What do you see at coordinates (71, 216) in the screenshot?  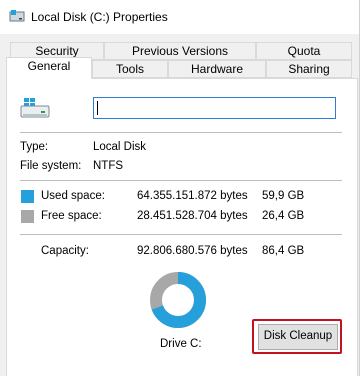 I see `free-space-label: Free space:` at bounding box center [71, 216].